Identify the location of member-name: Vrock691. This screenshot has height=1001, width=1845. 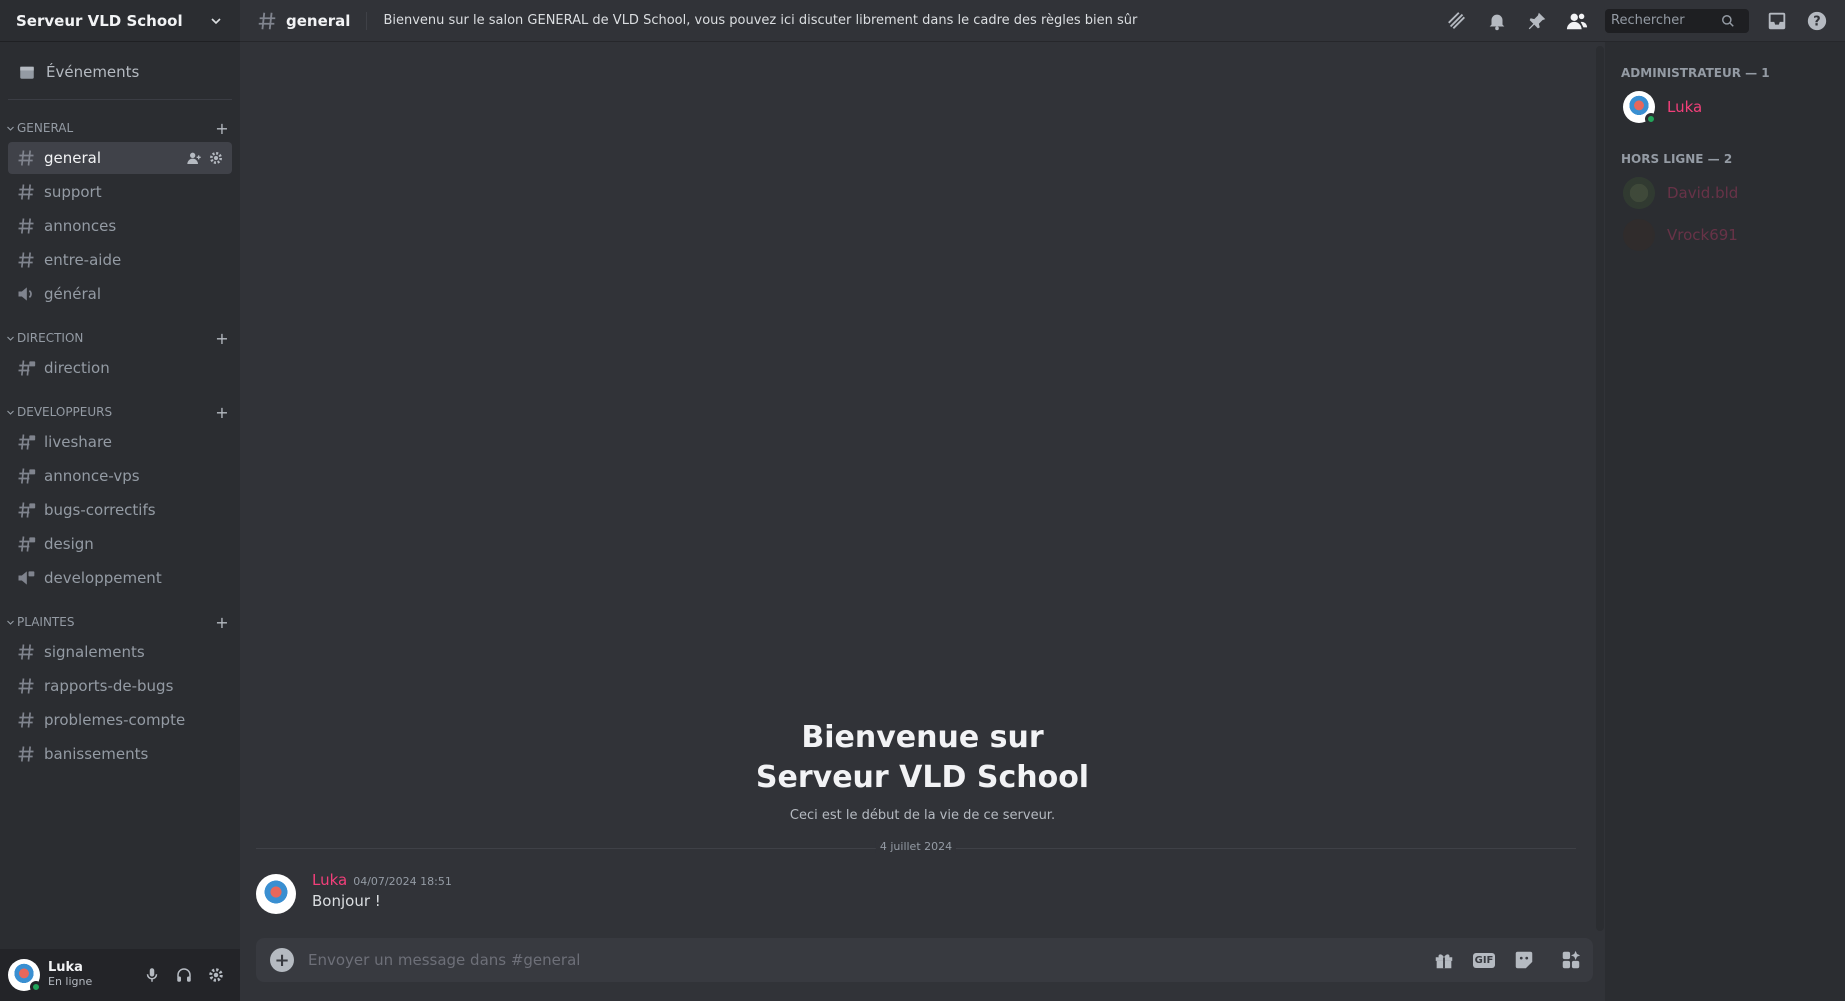
(1702, 235).